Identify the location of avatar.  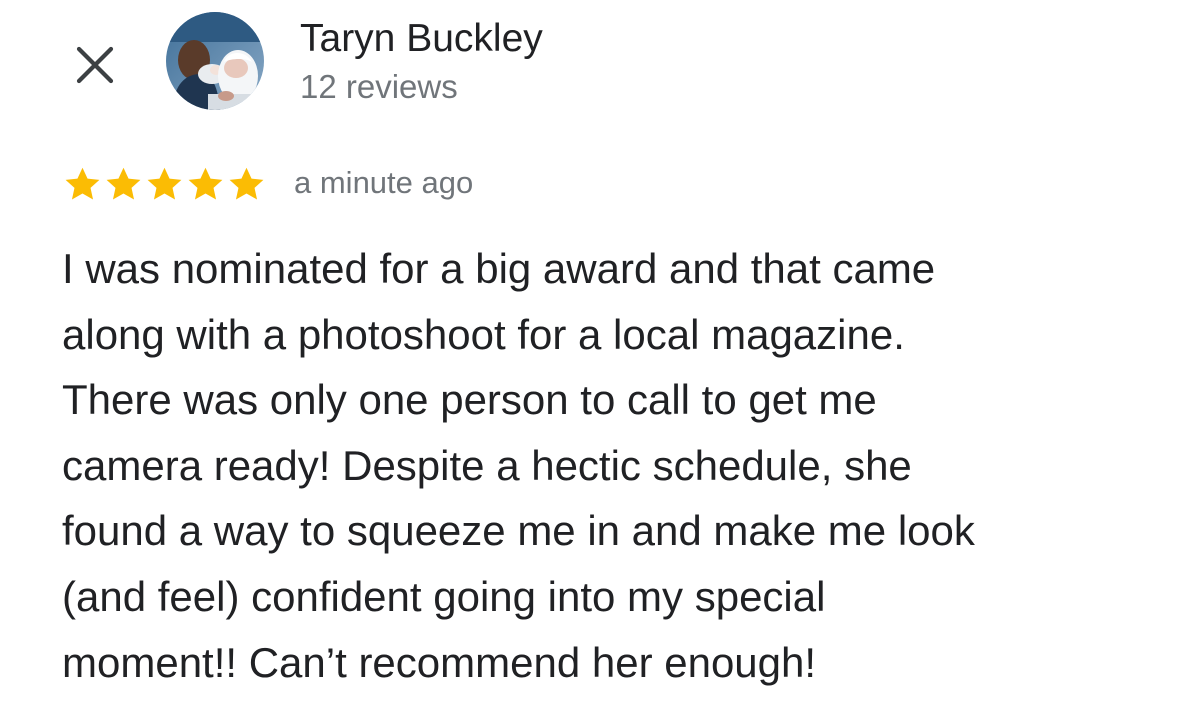
(215, 61).